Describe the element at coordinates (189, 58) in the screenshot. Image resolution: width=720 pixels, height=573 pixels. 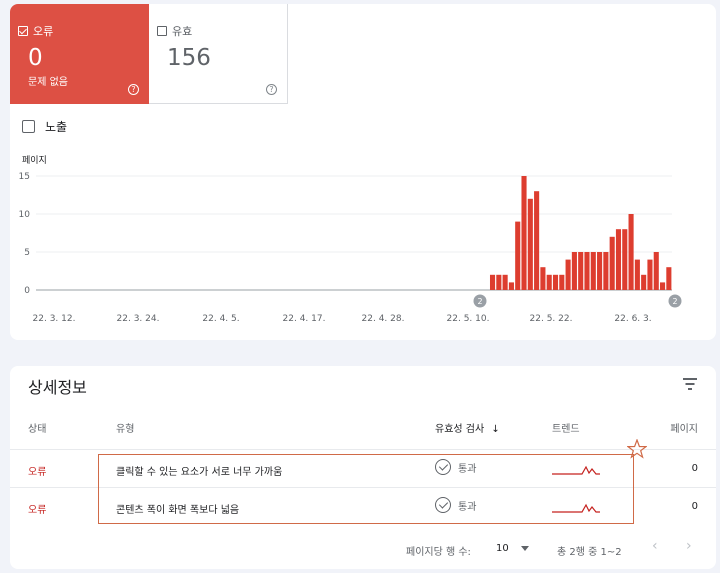
I see `valid-count: 156` at that location.